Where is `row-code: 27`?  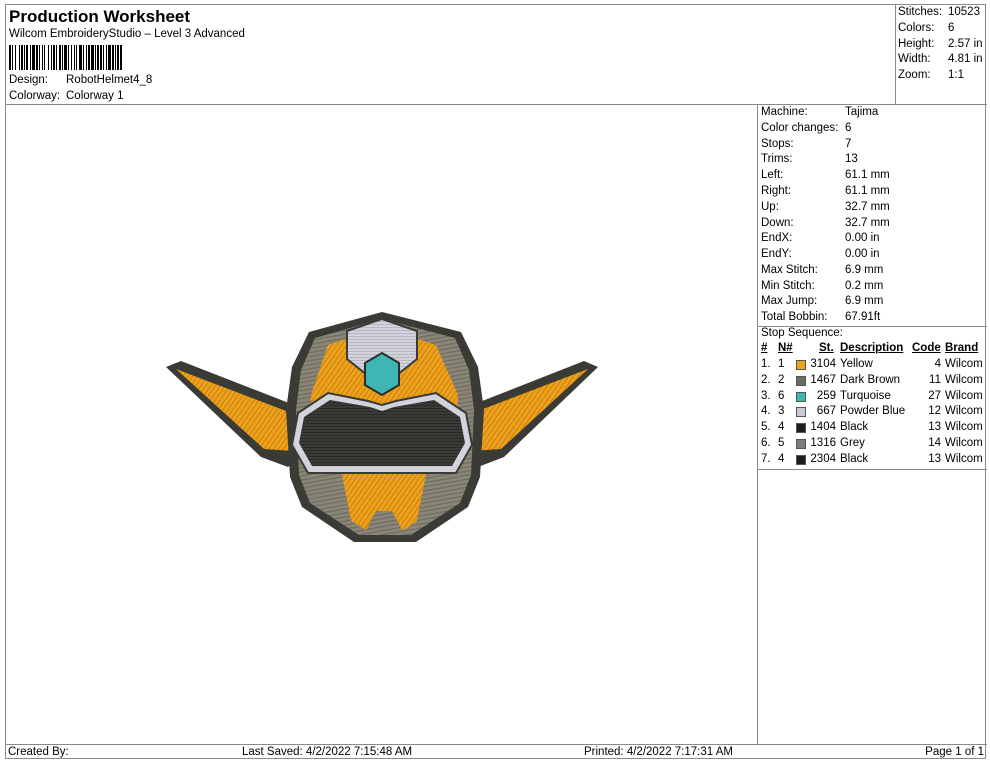 row-code: 27 is located at coordinates (934, 395).